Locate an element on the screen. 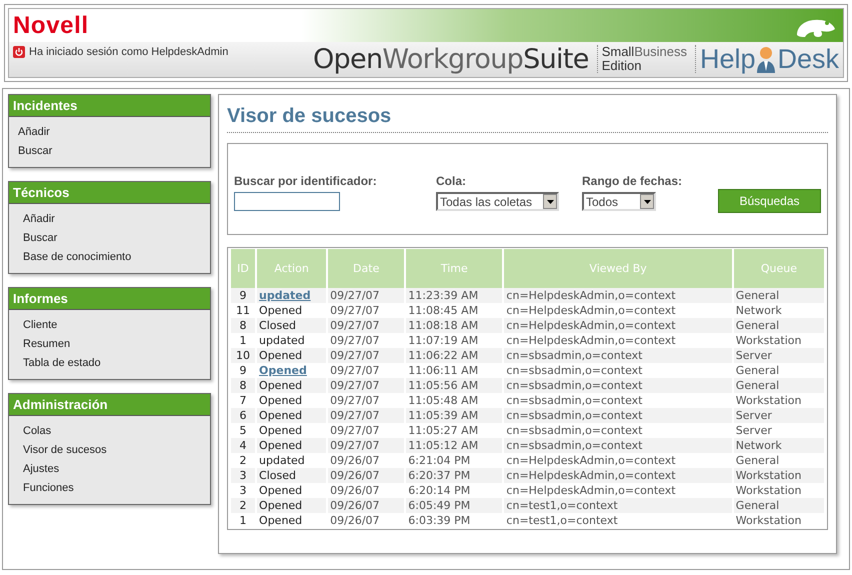 The height and width of the screenshot is (575, 852). login-status: Ha iniciado sesión como HelpdeskAdmin is located at coordinates (128, 52).